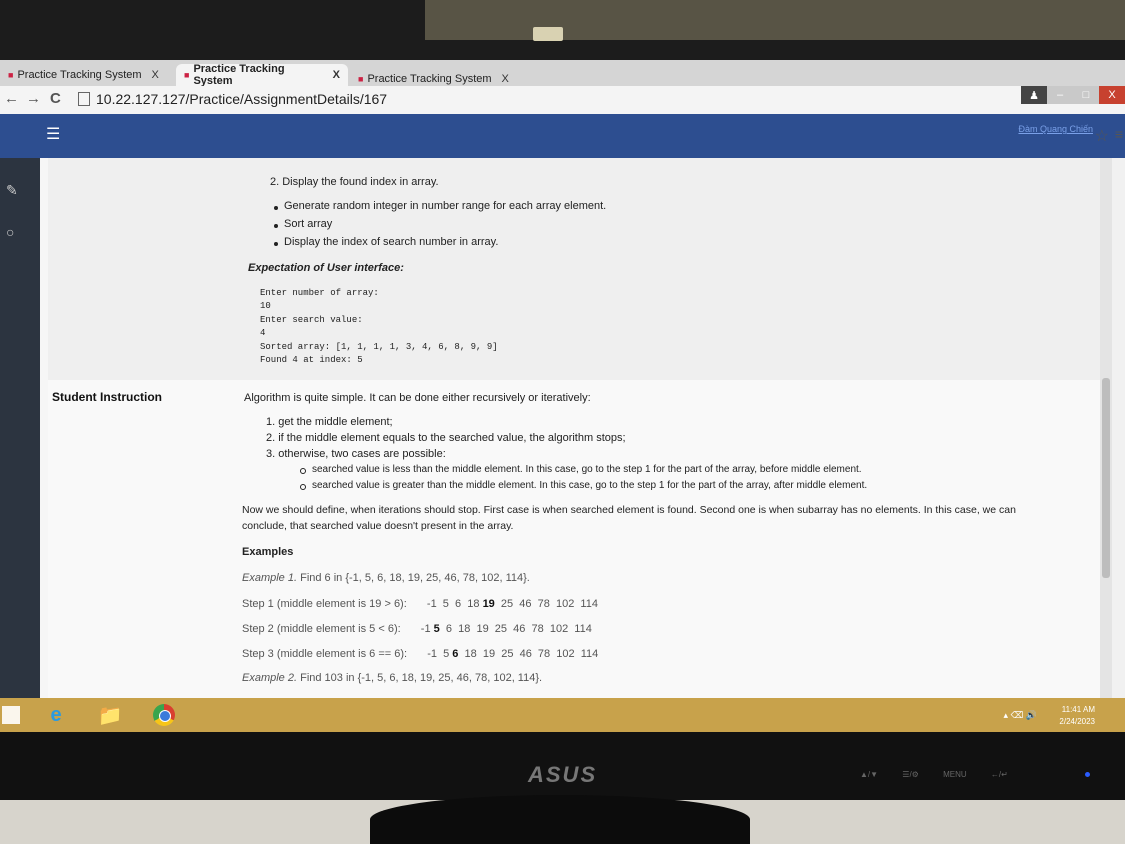  Describe the element at coordinates (1087, 774) in the screenshot. I see `power-led` at that location.